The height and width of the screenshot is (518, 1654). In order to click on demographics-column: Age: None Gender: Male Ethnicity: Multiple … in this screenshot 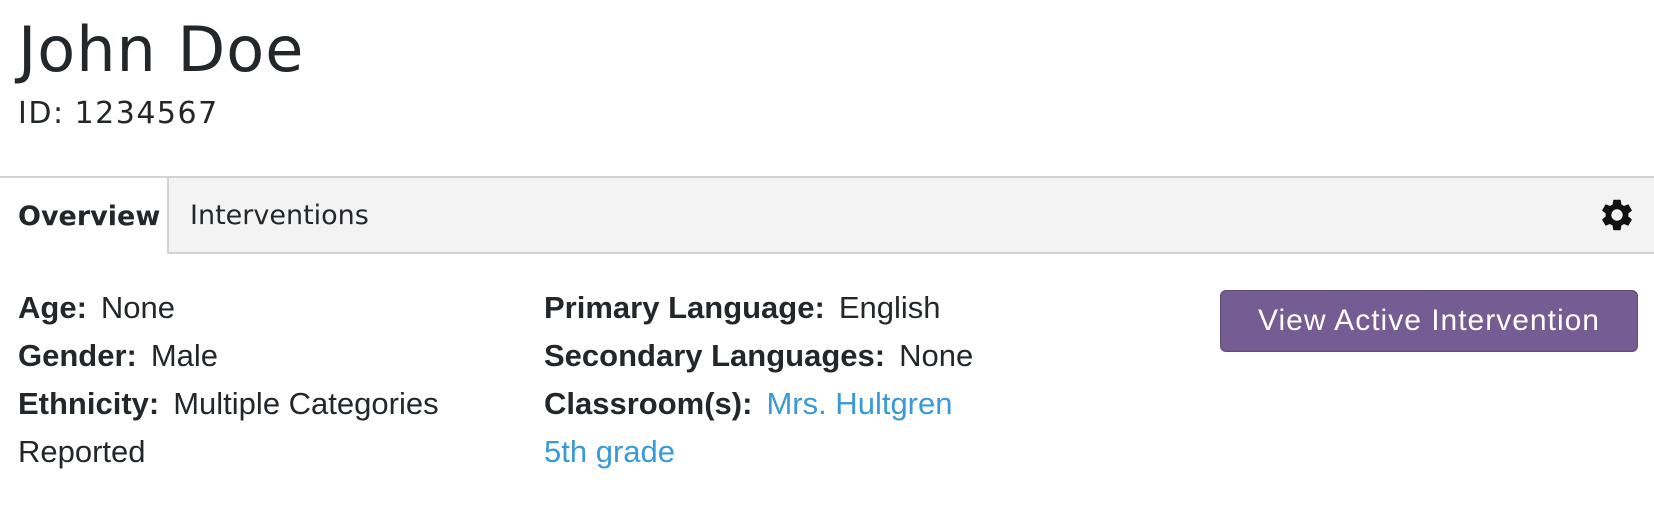, I will do `click(253, 380)`.